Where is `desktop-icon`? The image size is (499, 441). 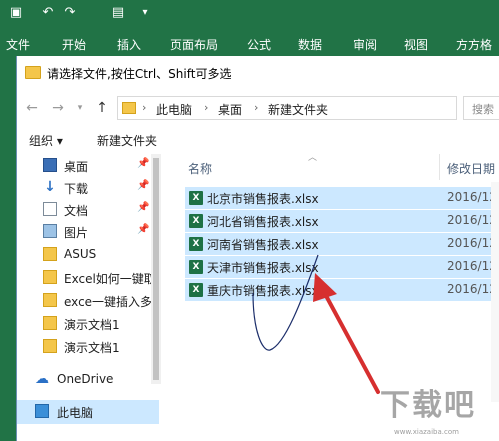
desktop-icon is located at coordinates (50, 165).